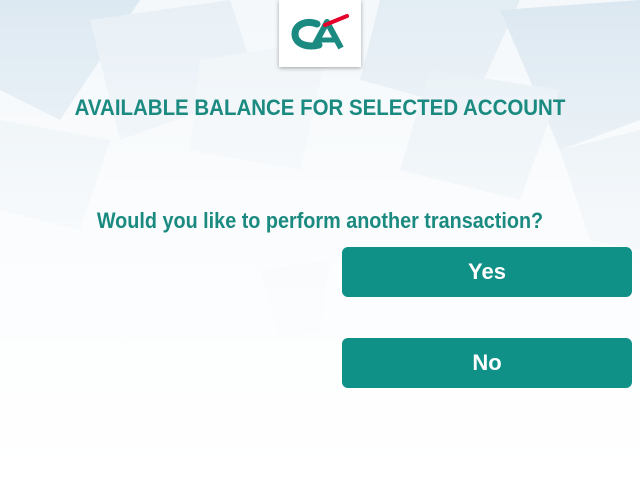 This screenshot has width=640, height=480. I want to click on page-title: AVAILABLE BALANCE FOR SELECTED ACCOUNT, so click(320, 107).